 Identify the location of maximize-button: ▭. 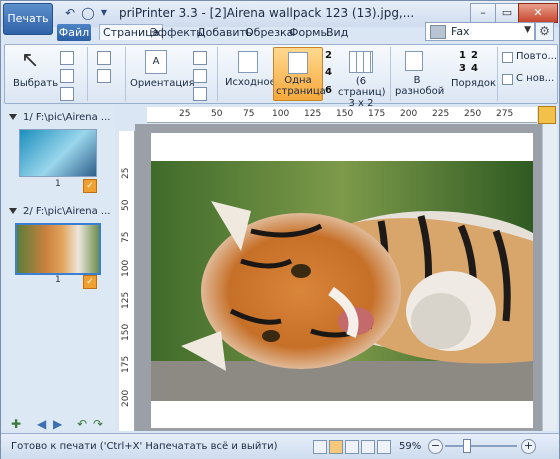
(507, 13).